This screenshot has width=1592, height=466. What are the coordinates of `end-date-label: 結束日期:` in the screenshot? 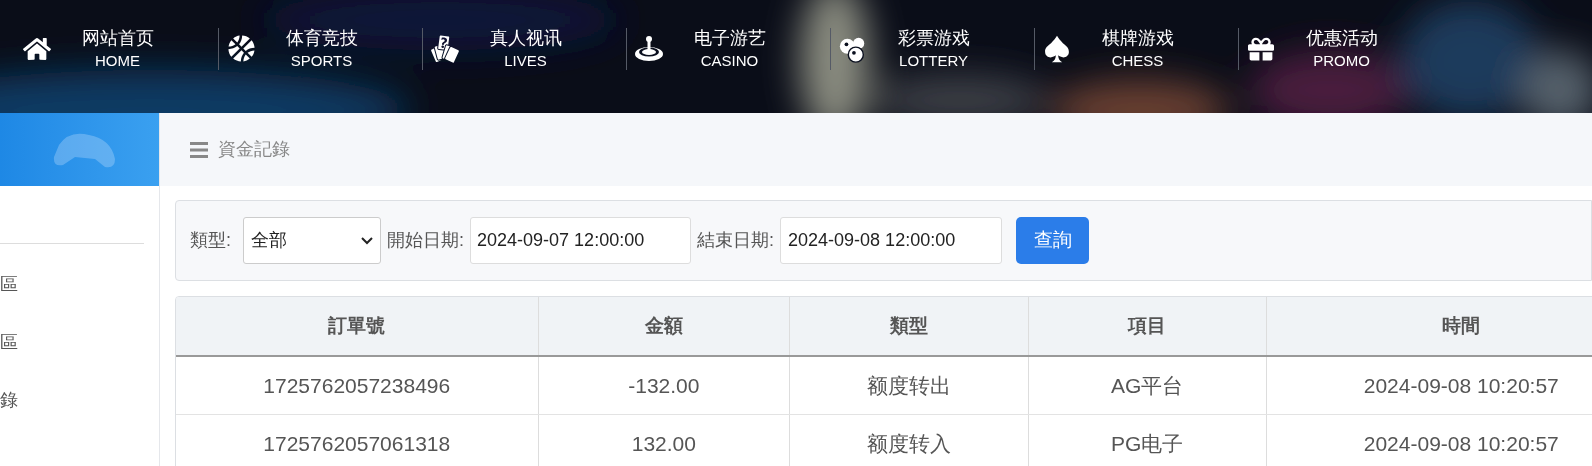 It's located at (736, 240).